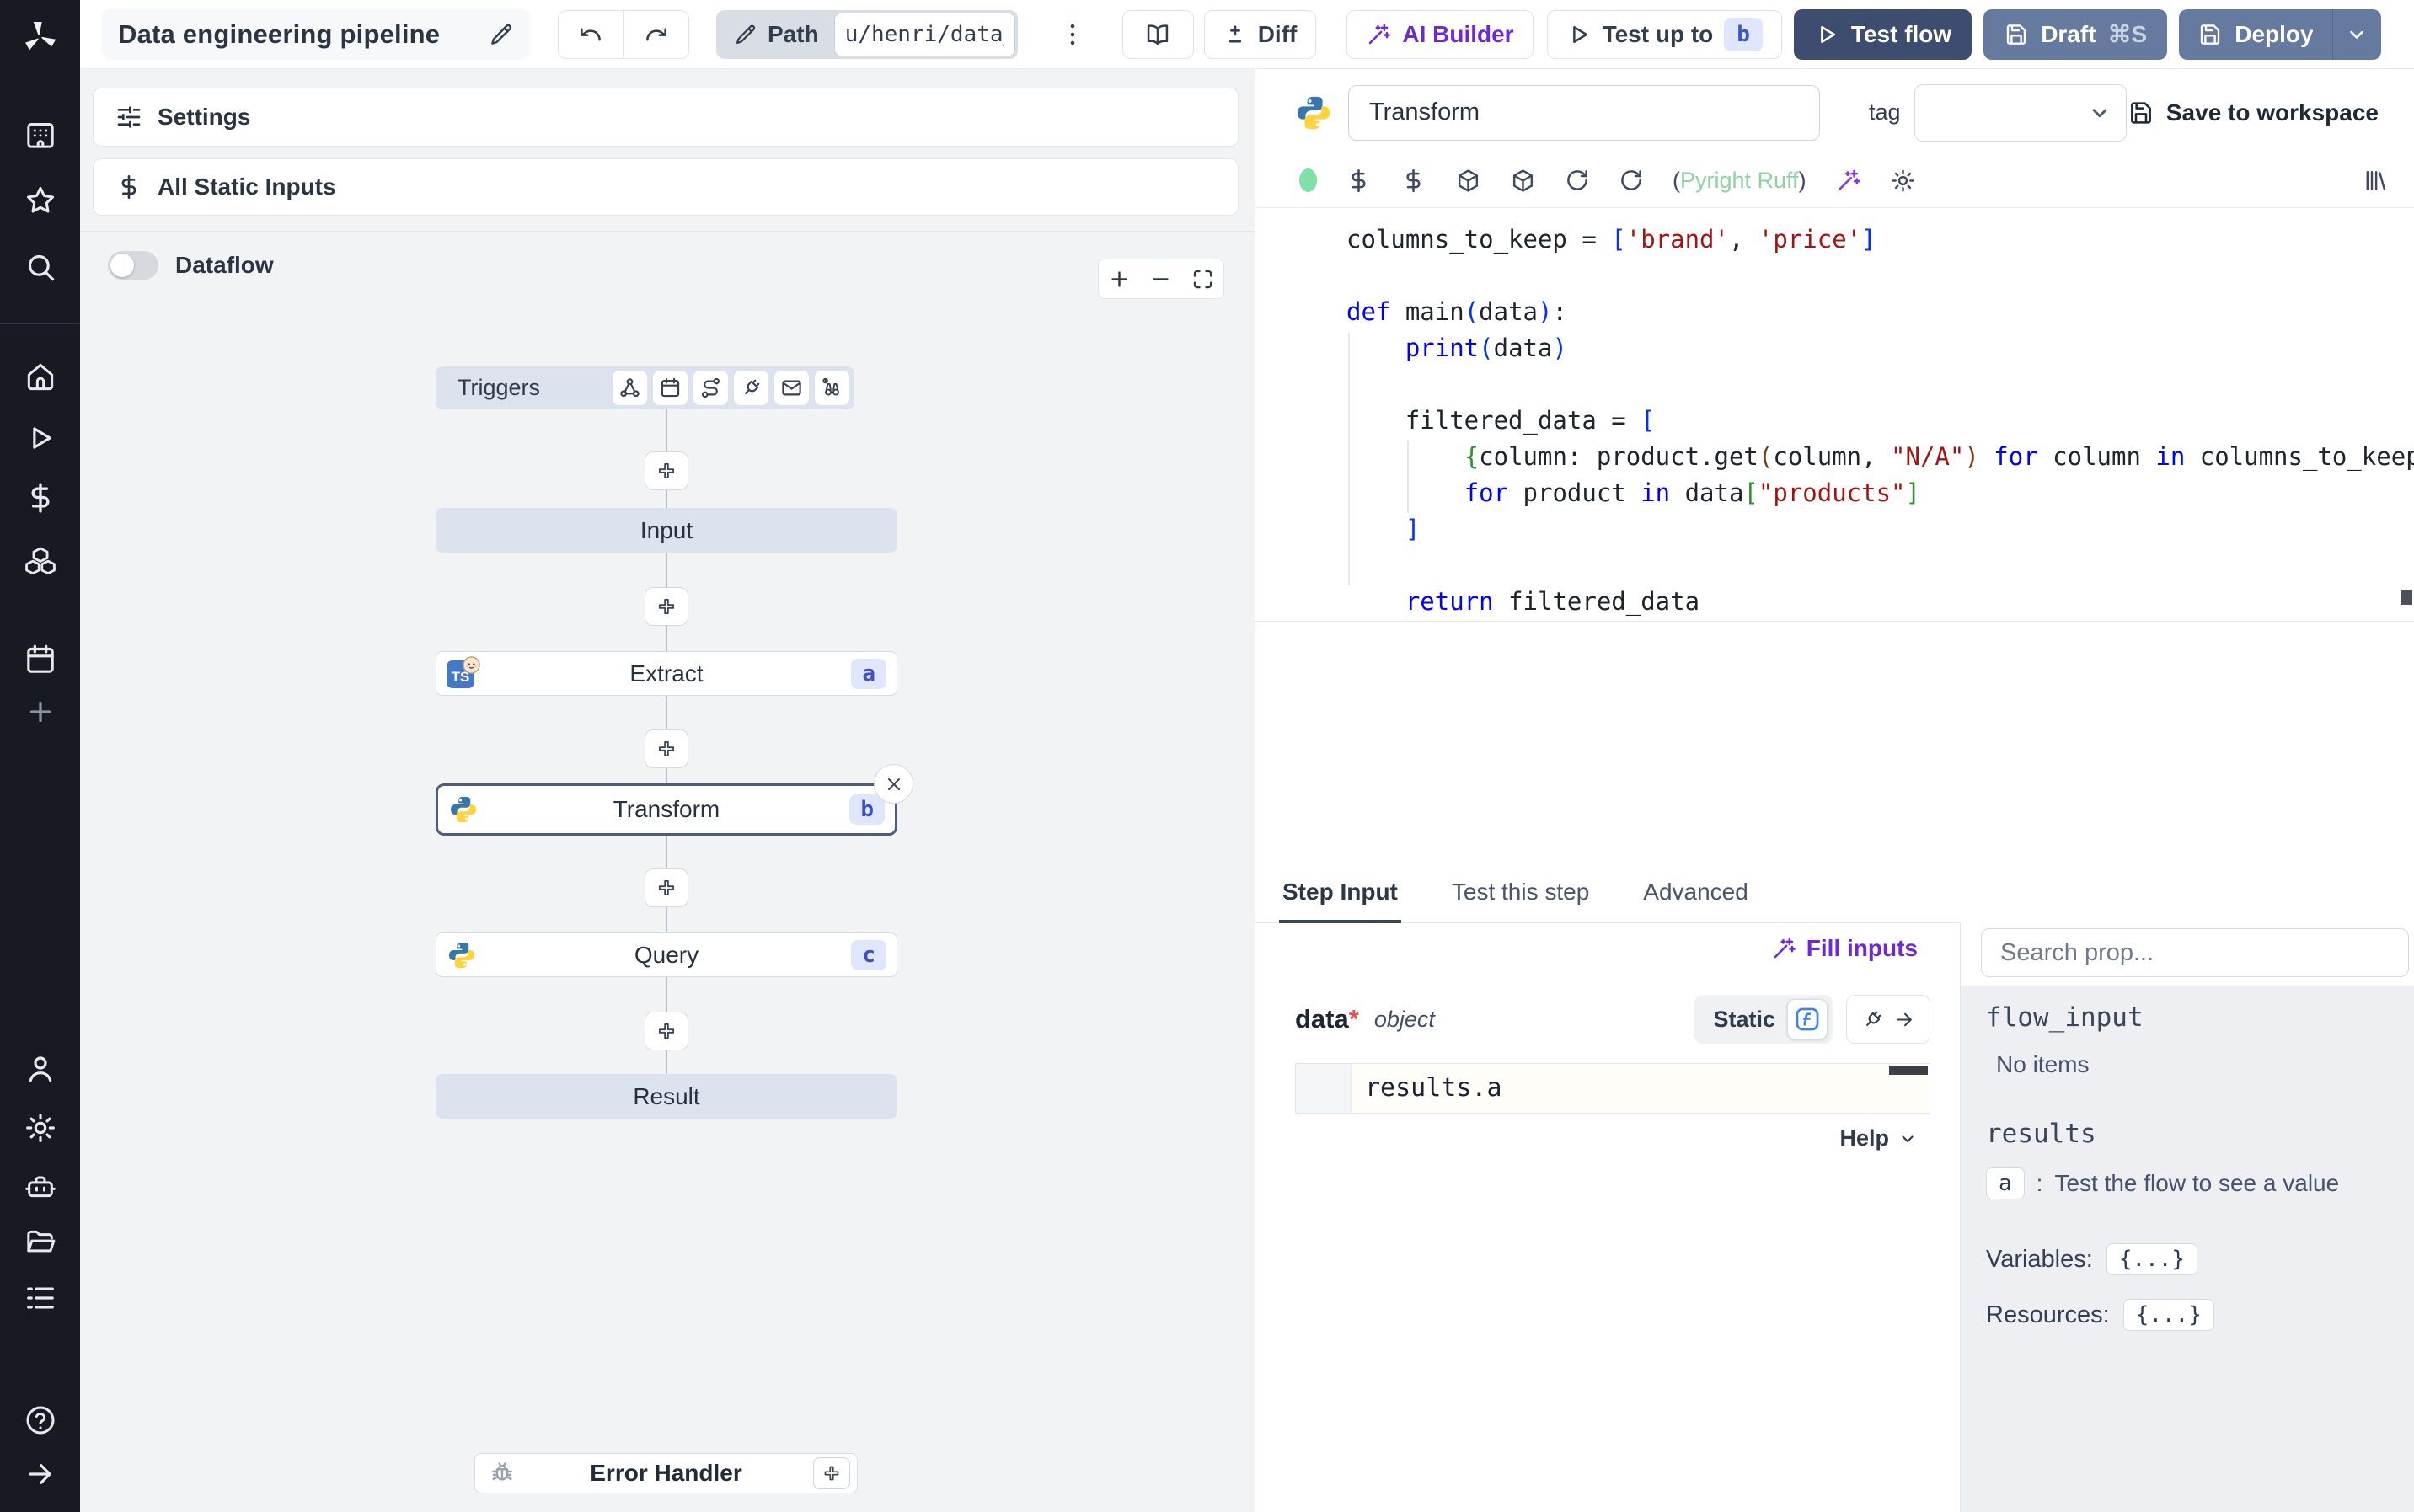 Image resolution: width=2414 pixels, height=1512 pixels. What do you see at coordinates (2200, 1017) in the screenshot?
I see `flow-input-section: flow_input` at bounding box center [2200, 1017].